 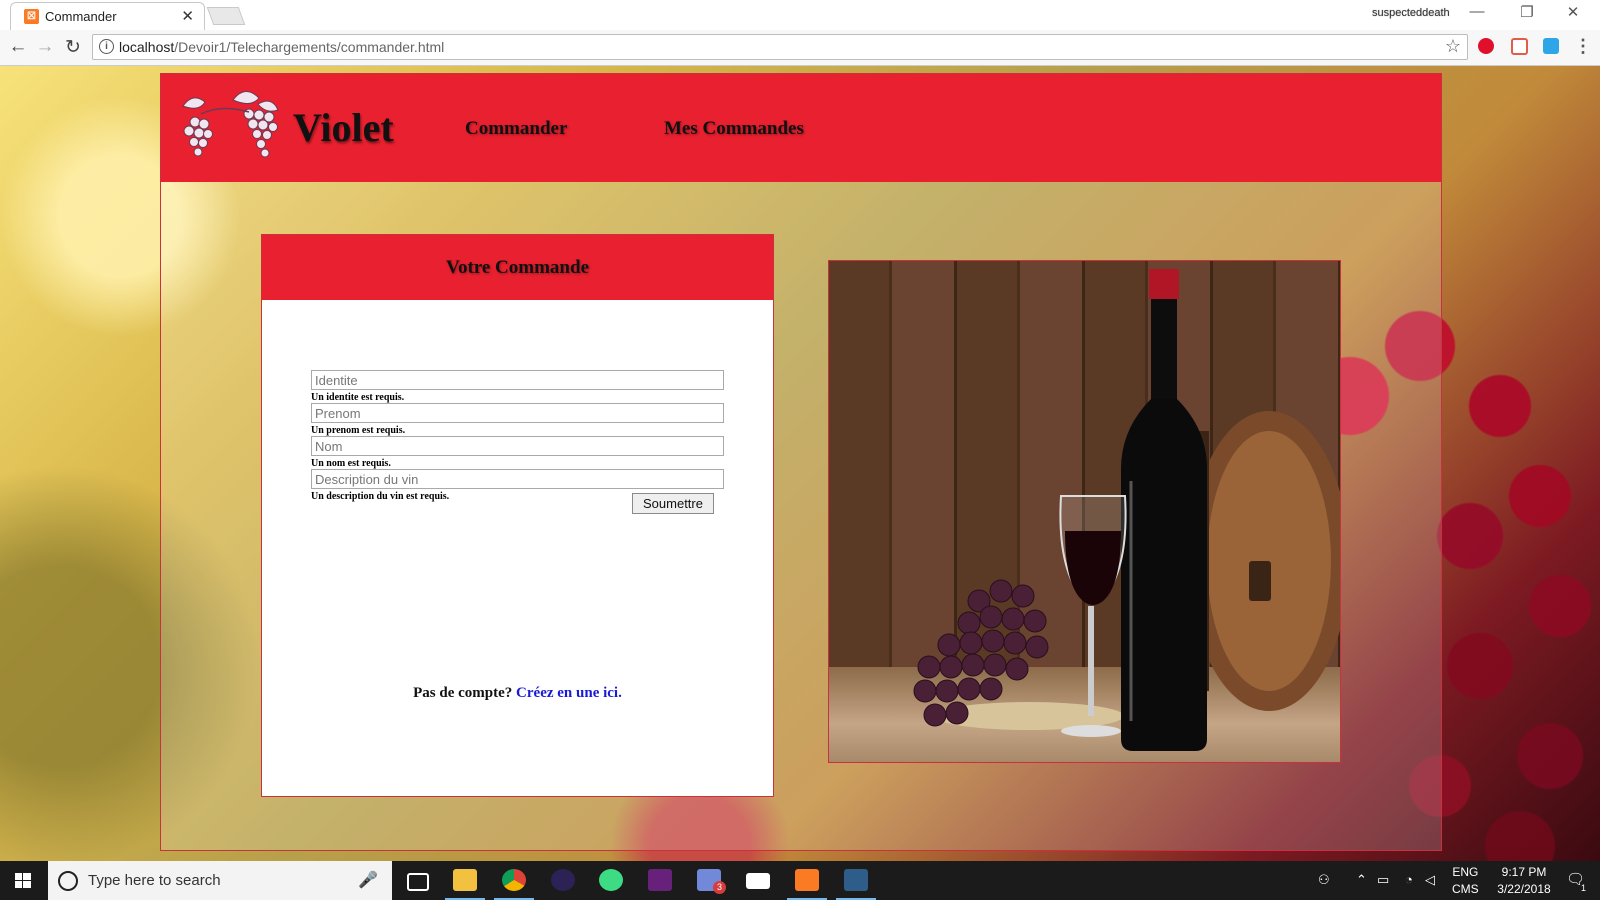 What do you see at coordinates (187, 16) in the screenshot?
I see `close-tab-icon: ✕` at bounding box center [187, 16].